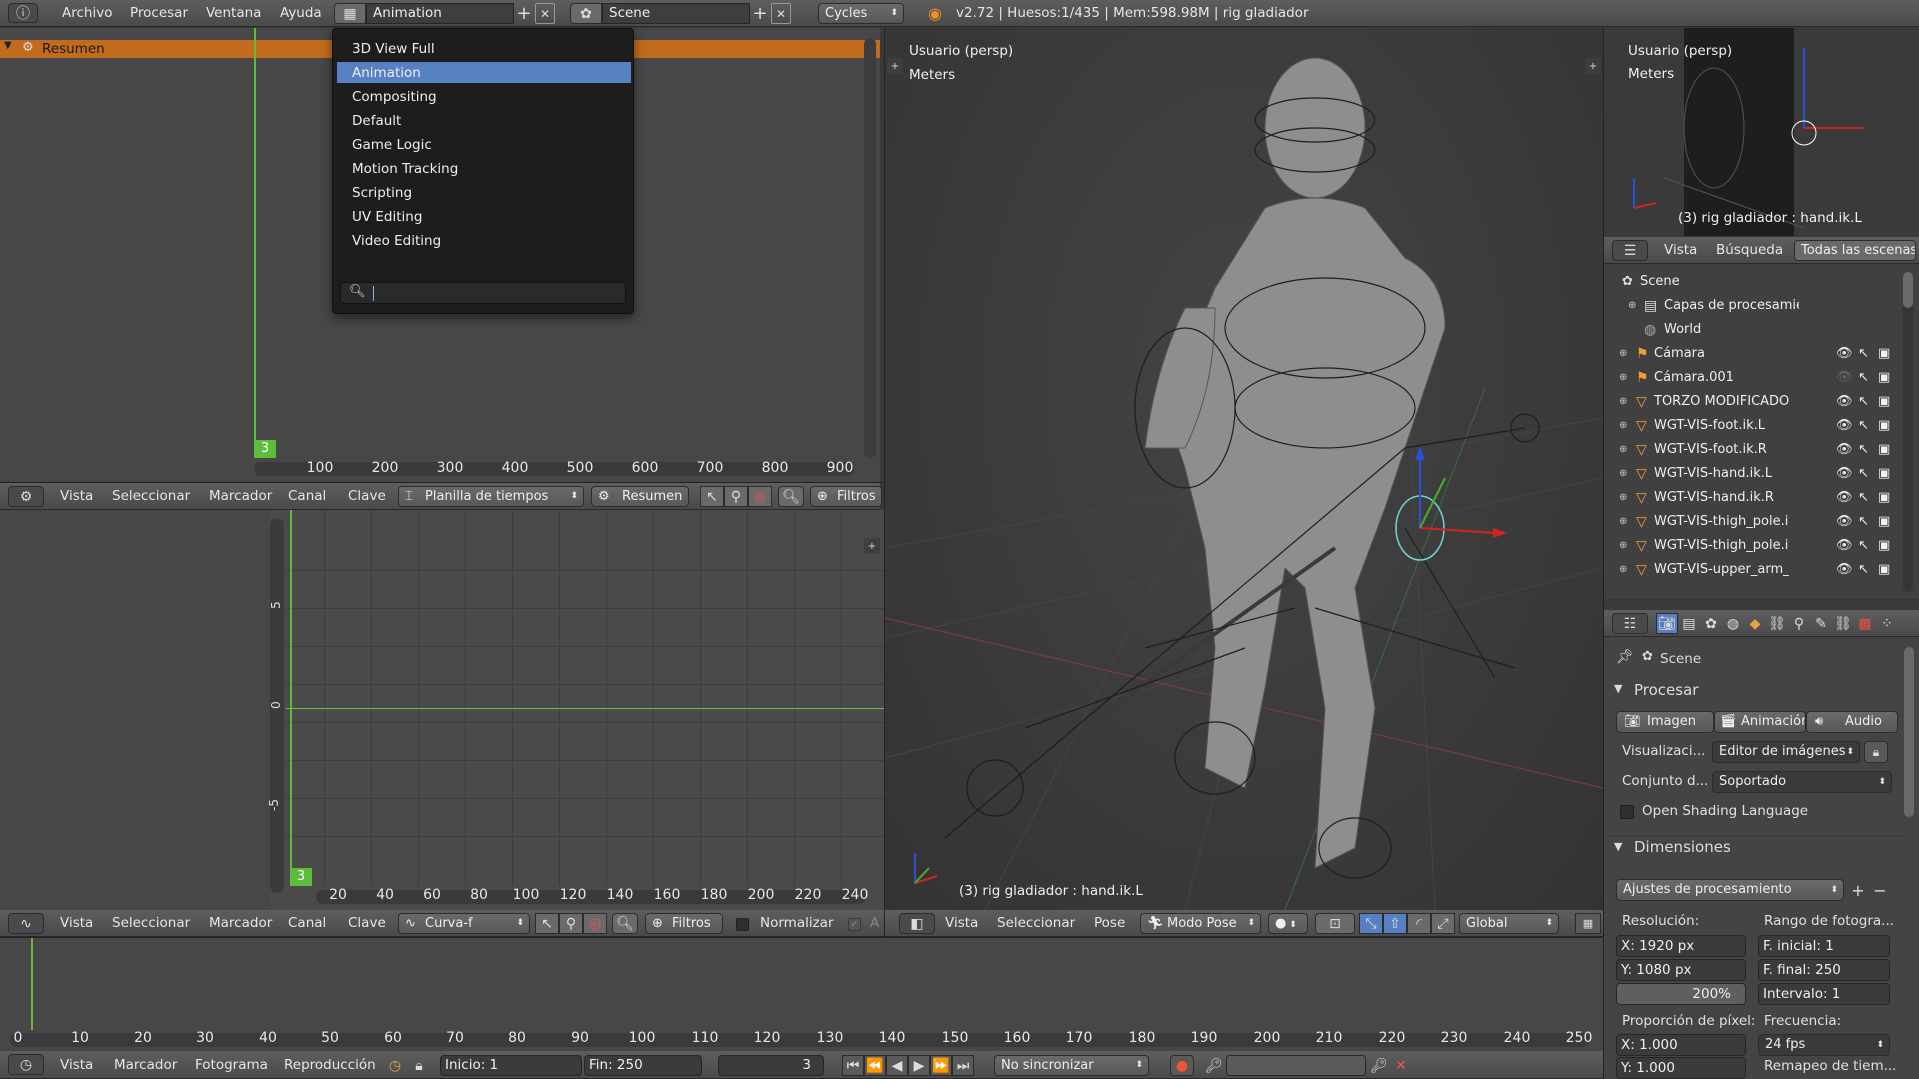 Image resolution: width=1919 pixels, height=1079 pixels. Describe the element at coordinates (1777, 623) in the screenshot. I see `constraints-tab-icon: ⛓` at that location.